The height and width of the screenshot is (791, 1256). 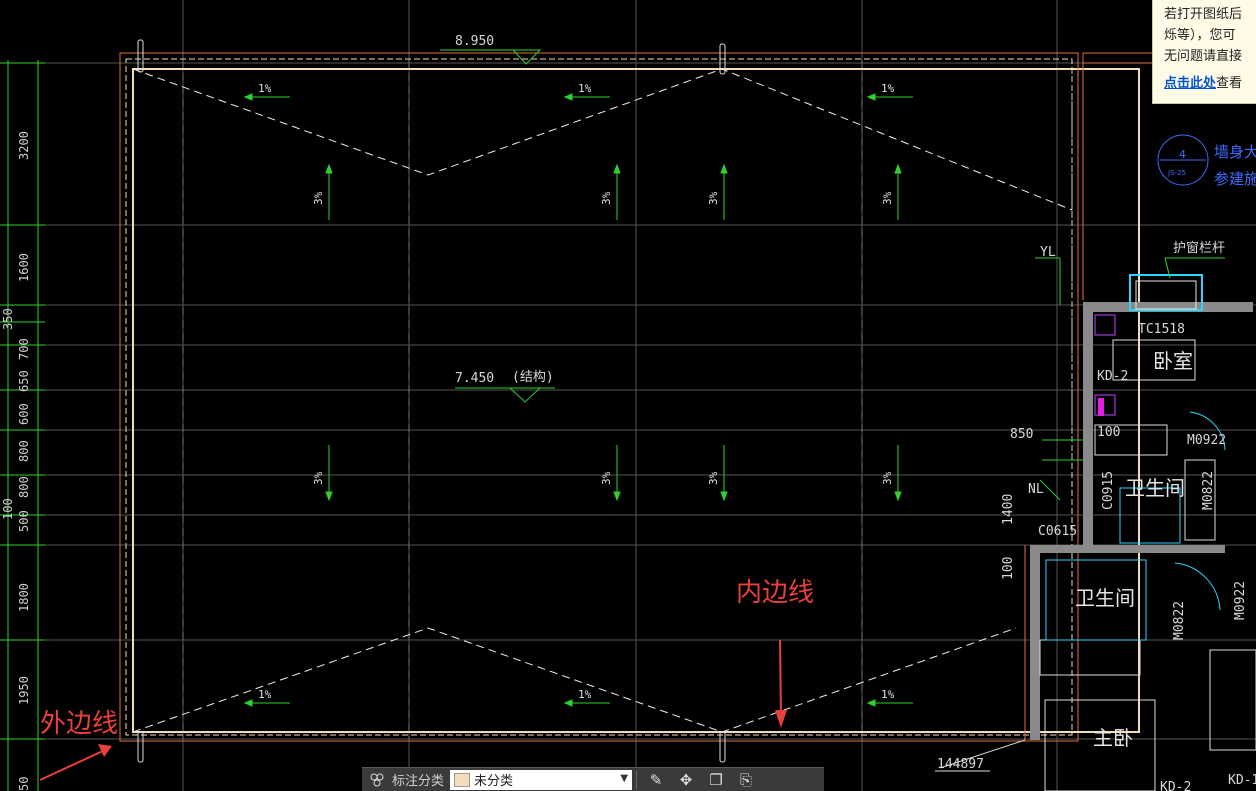 What do you see at coordinates (1105, 598) in the screenshot?
I see `room-bath-2: 卫生间` at bounding box center [1105, 598].